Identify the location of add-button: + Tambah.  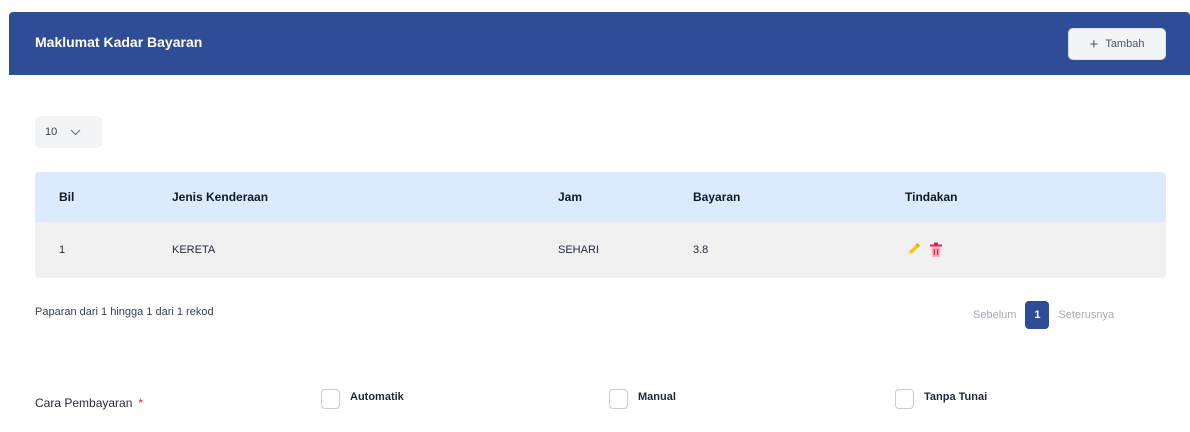
(1117, 44).